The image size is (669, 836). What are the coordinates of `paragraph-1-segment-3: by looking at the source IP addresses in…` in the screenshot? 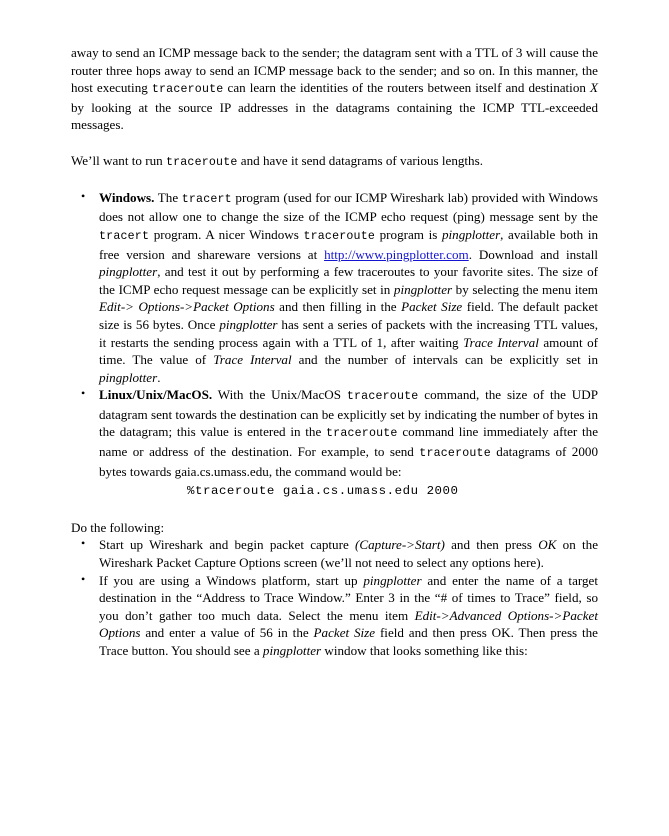 It's located at (334, 116).